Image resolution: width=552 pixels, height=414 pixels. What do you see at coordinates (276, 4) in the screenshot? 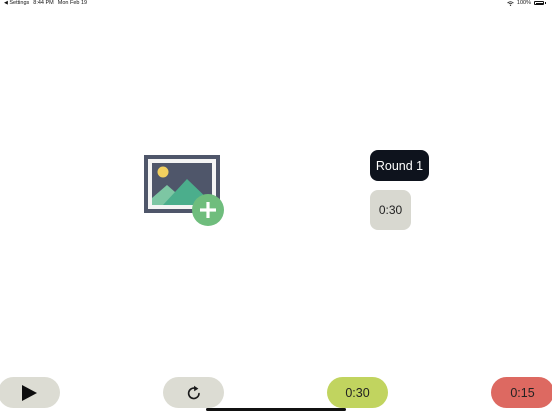
I see `status-bar: ◀ Settings 8:44 PM Mon Feb 19 100%` at bounding box center [276, 4].